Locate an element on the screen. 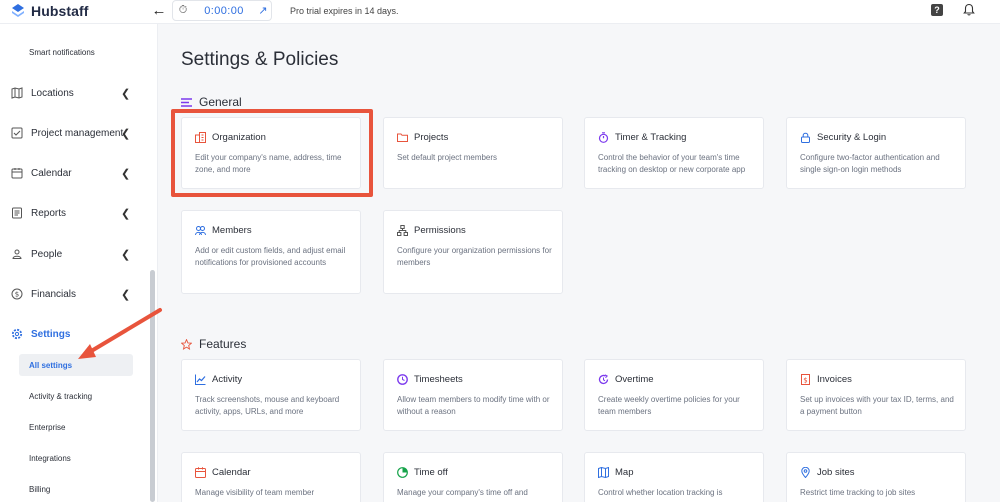 The width and height of the screenshot is (1000, 502). sidebar-sub-smart-notifications: Smart notifications is located at coordinates (76, 52).